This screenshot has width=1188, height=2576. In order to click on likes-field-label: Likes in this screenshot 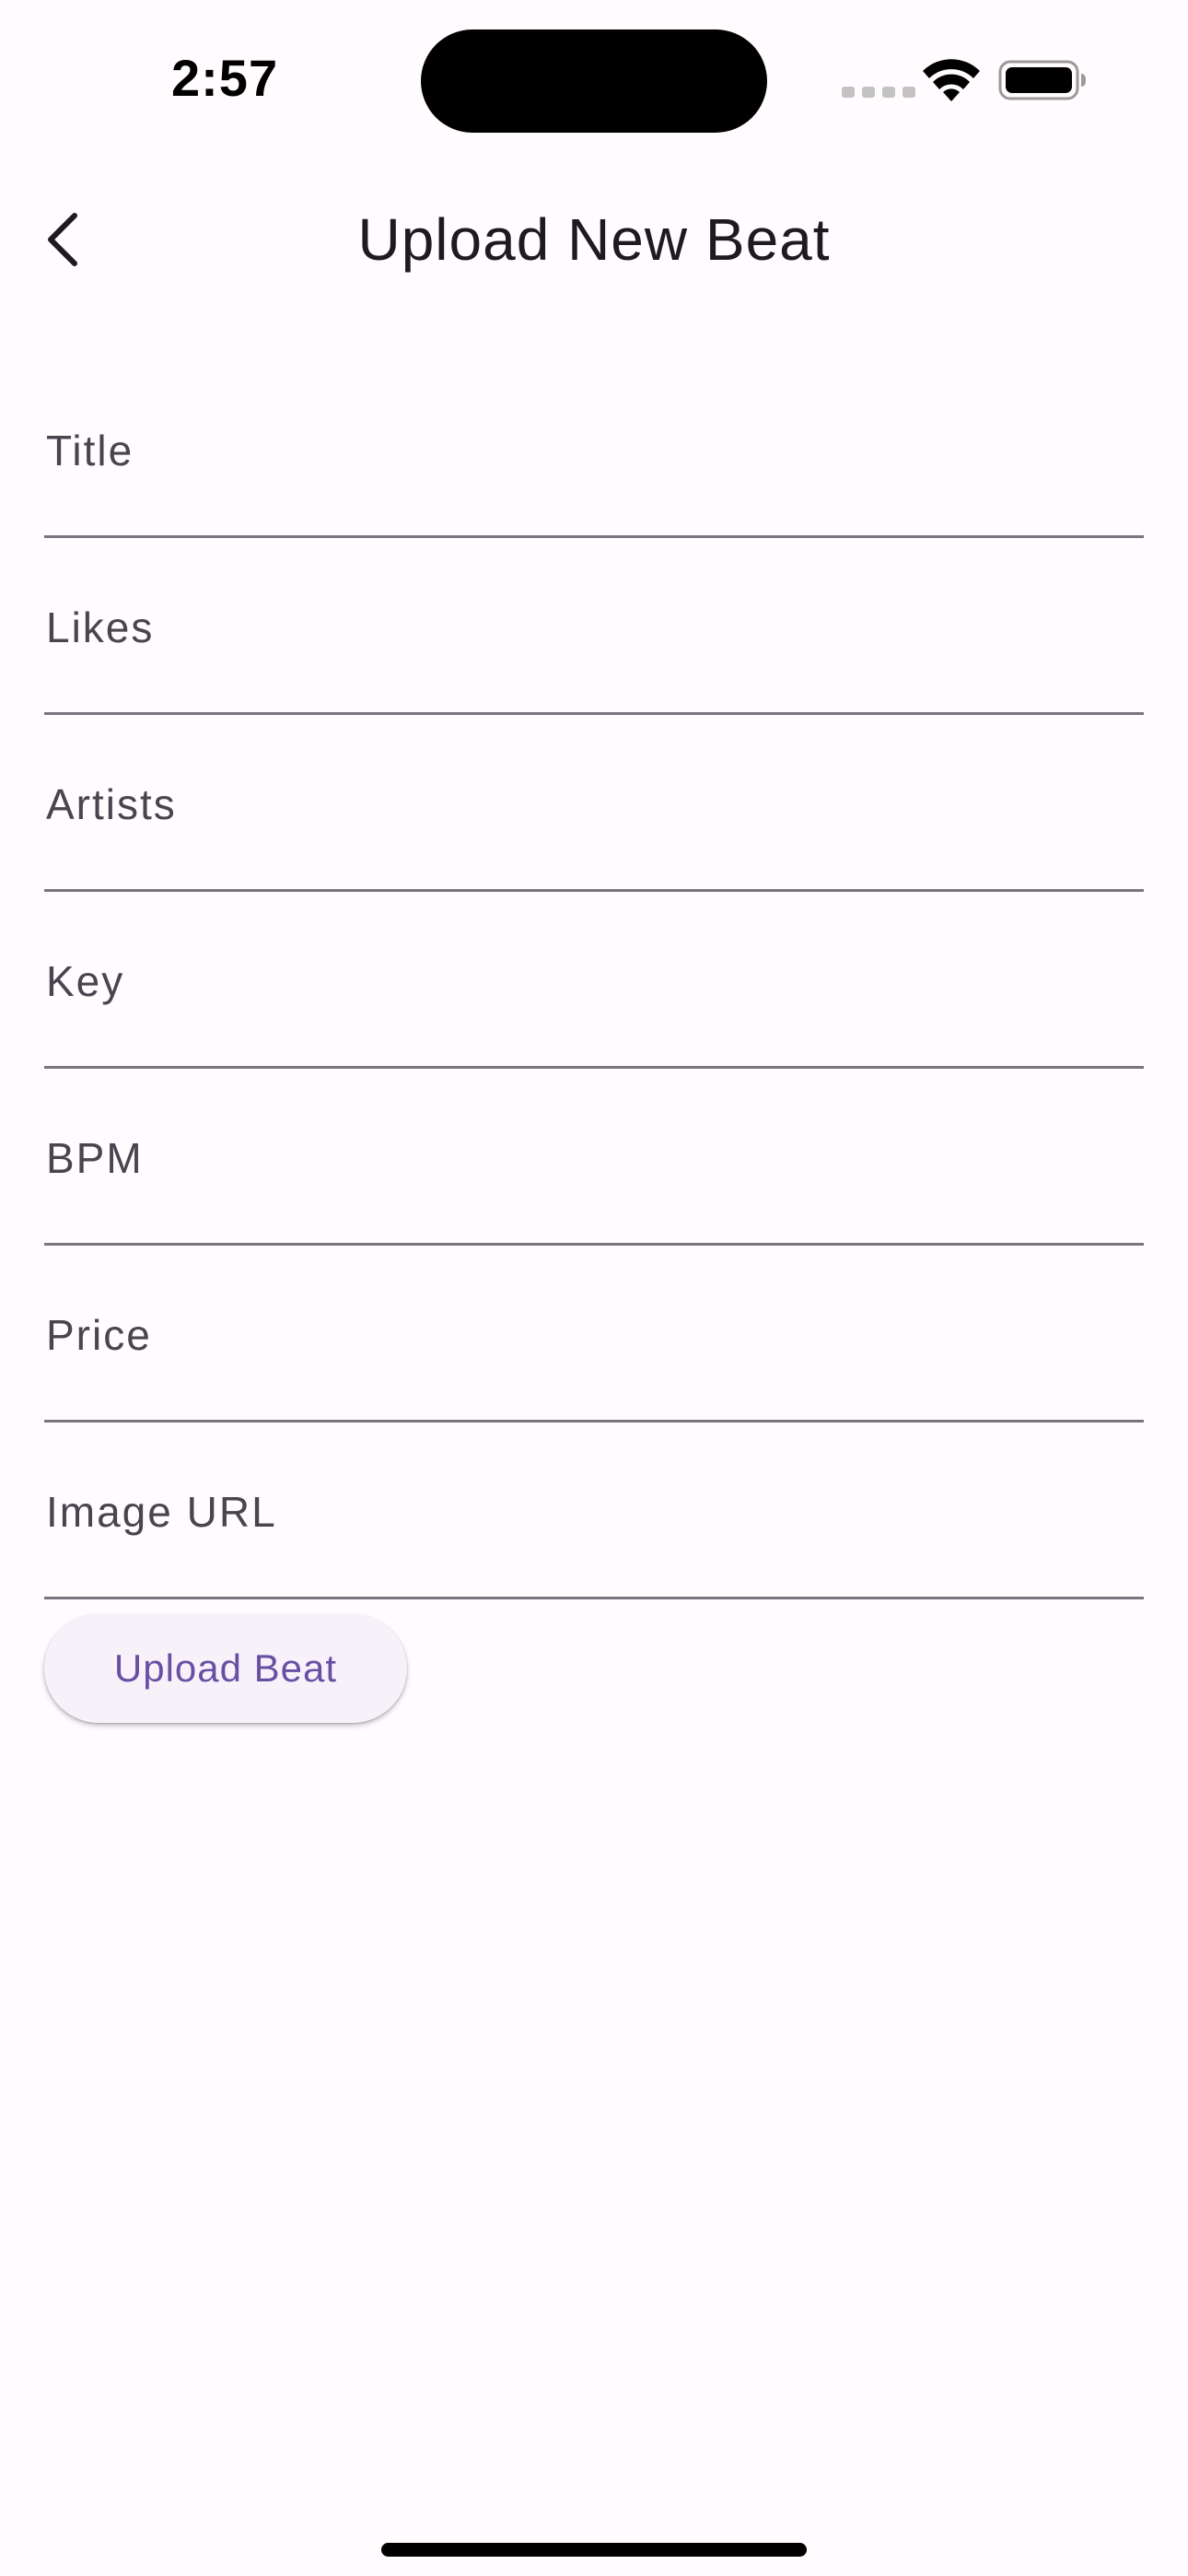, I will do `click(100, 627)`.